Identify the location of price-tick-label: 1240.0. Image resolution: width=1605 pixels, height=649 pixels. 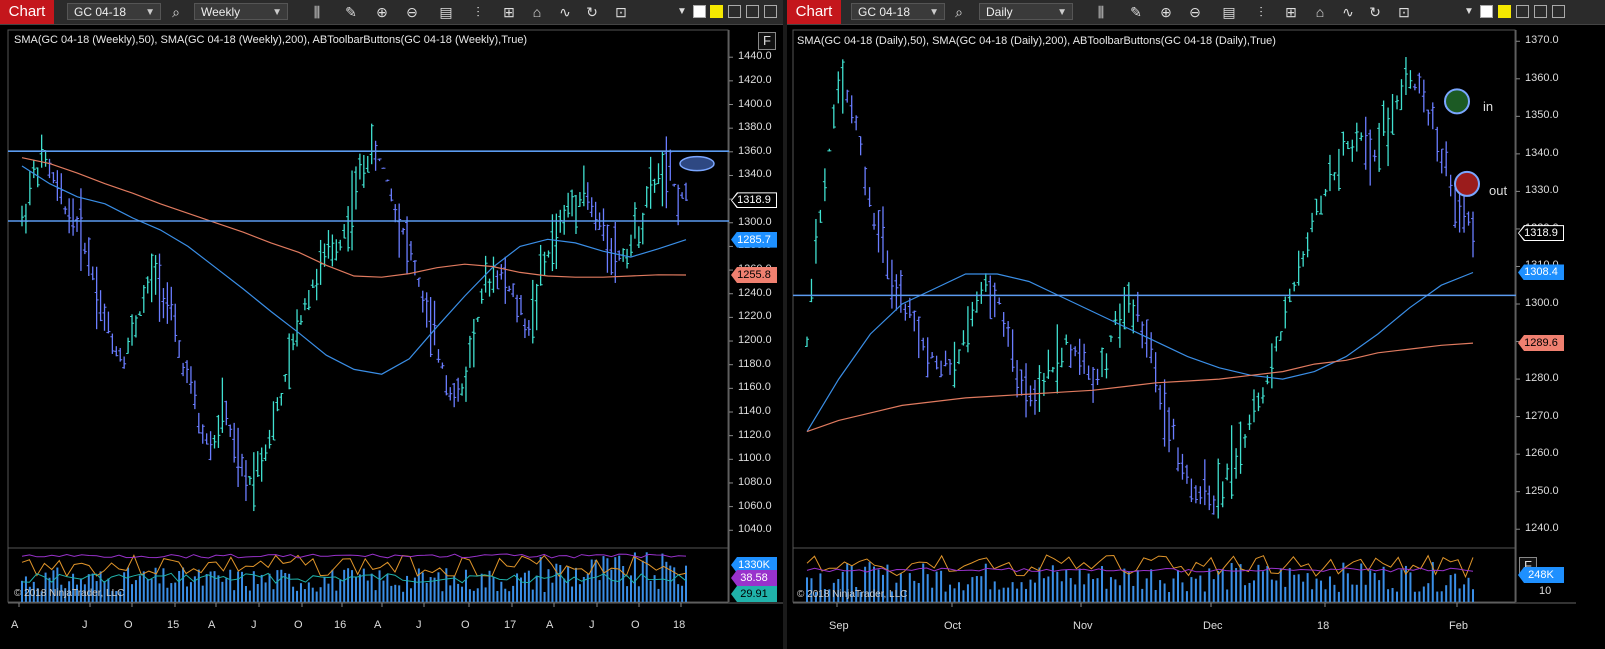
(755, 292).